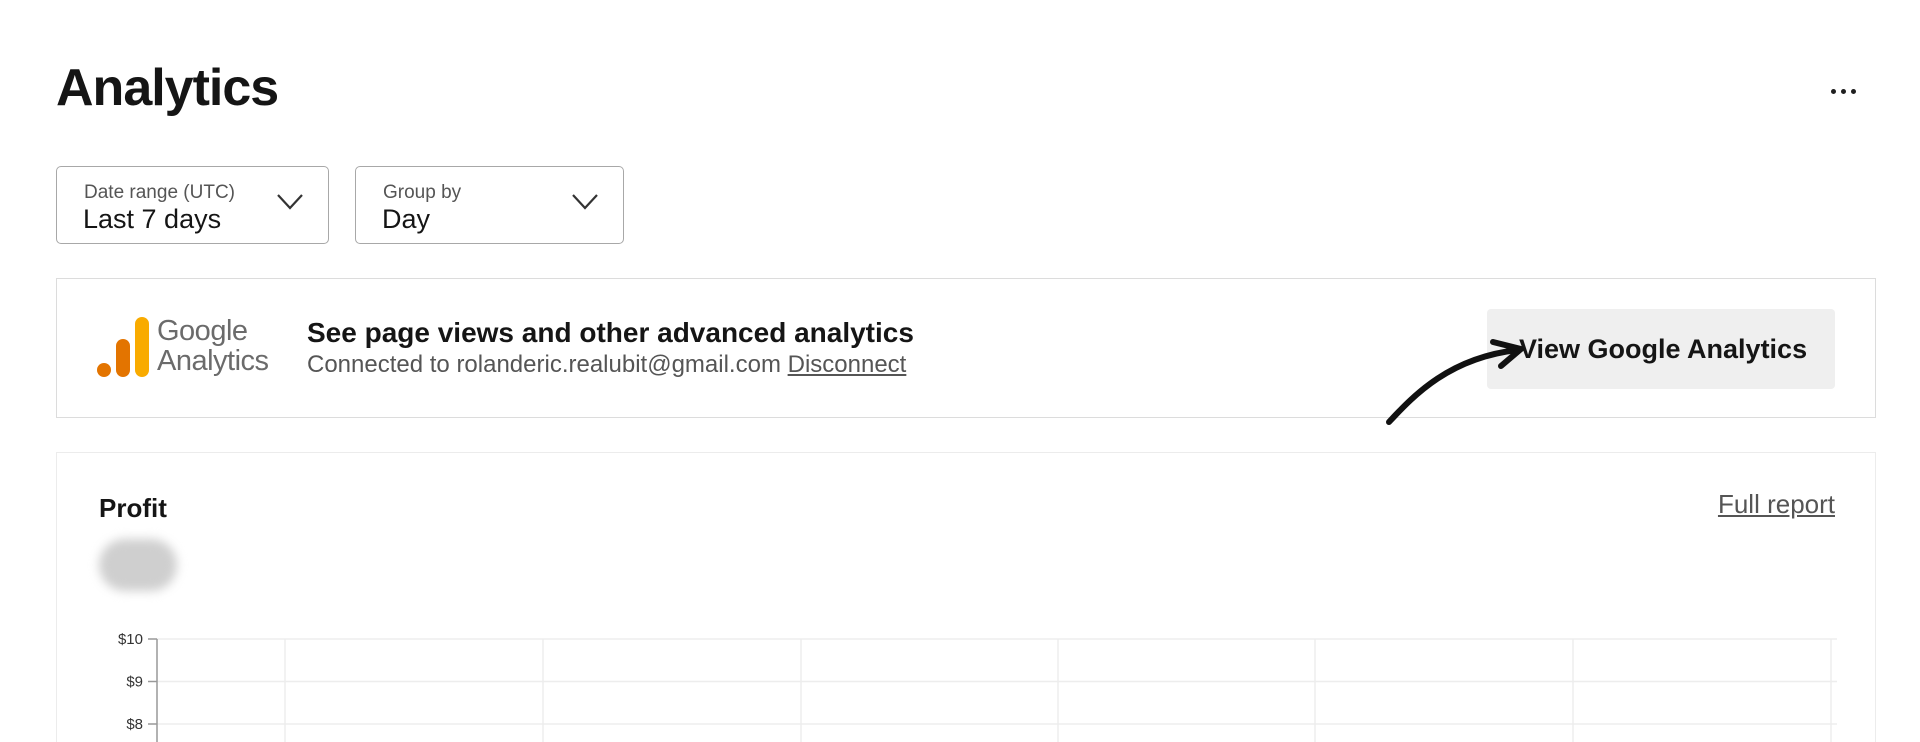 This screenshot has height=742, width=1920. What do you see at coordinates (847, 364) in the screenshot?
I see `disconnect-link: Disconnect` at bounding box center [847, 364].